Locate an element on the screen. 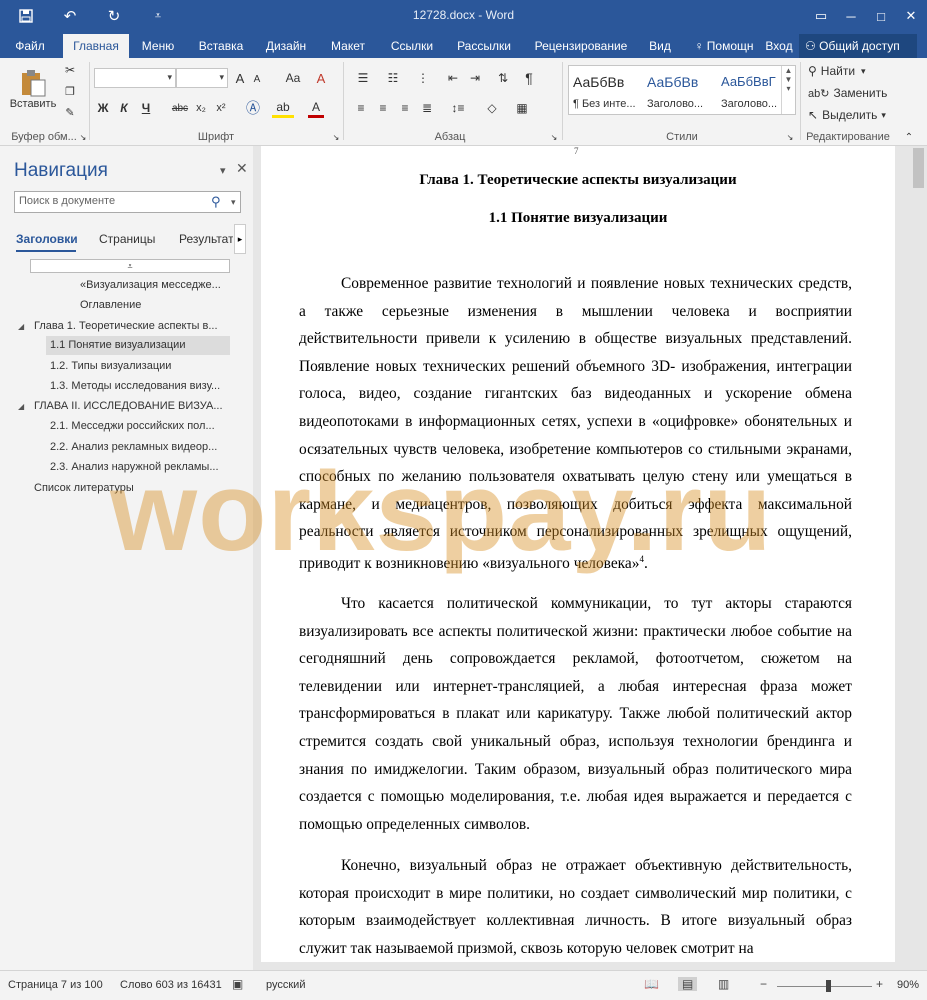 Image resolution: width=927 pixels, height=1000 pixels. maximize-icon: □ is located at coordinates (881, 16).